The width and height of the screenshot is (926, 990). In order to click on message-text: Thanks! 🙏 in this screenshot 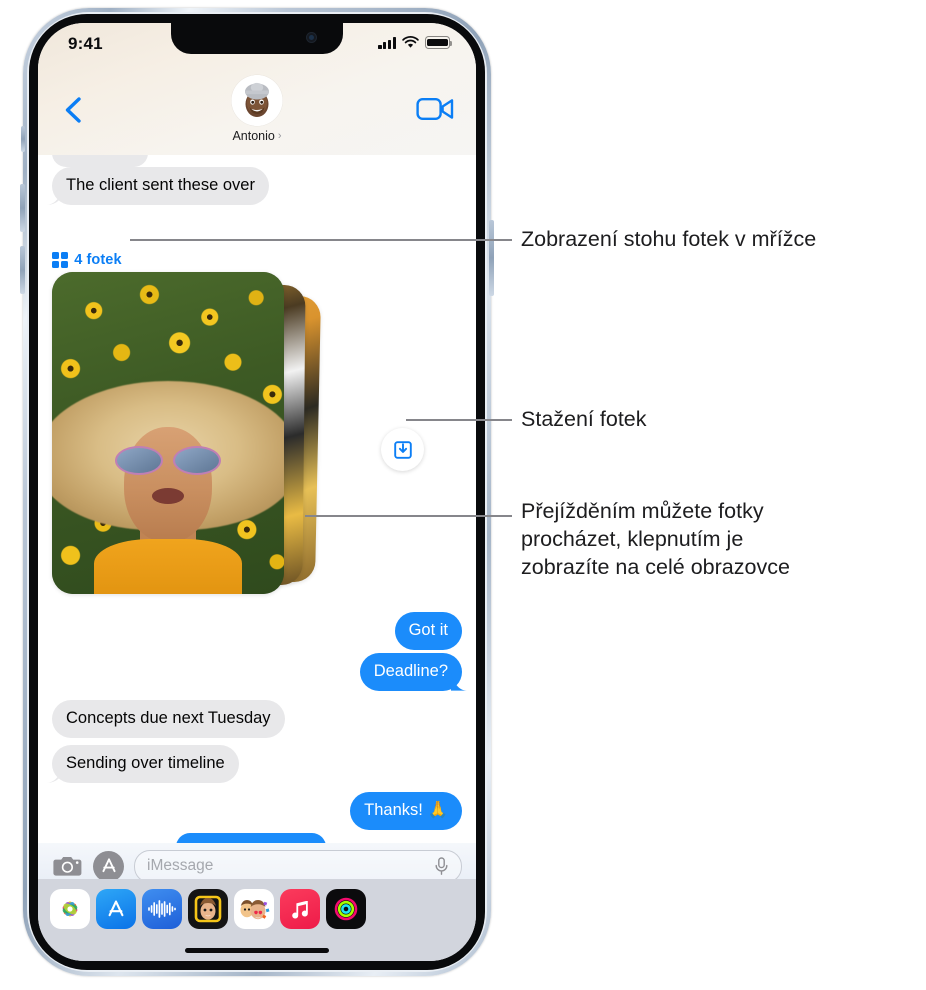, I will do `click(406, 810)`.